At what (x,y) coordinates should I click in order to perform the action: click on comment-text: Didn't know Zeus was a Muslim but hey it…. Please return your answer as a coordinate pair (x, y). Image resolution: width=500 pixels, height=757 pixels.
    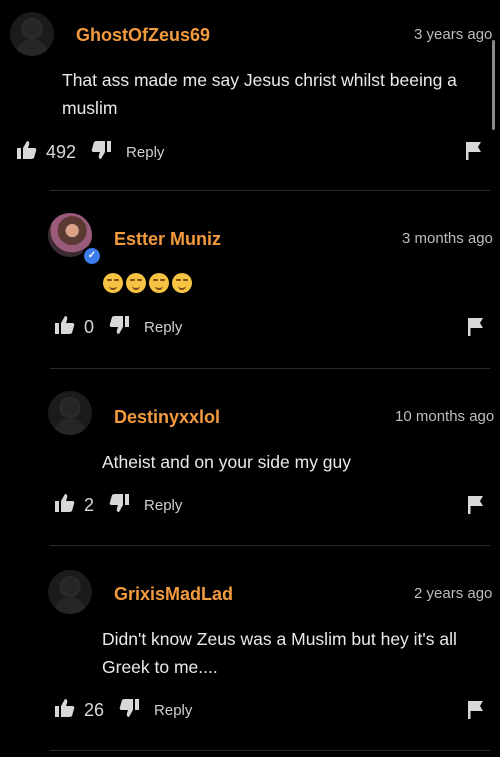
    Looking at the image, I should click on (279, 653).